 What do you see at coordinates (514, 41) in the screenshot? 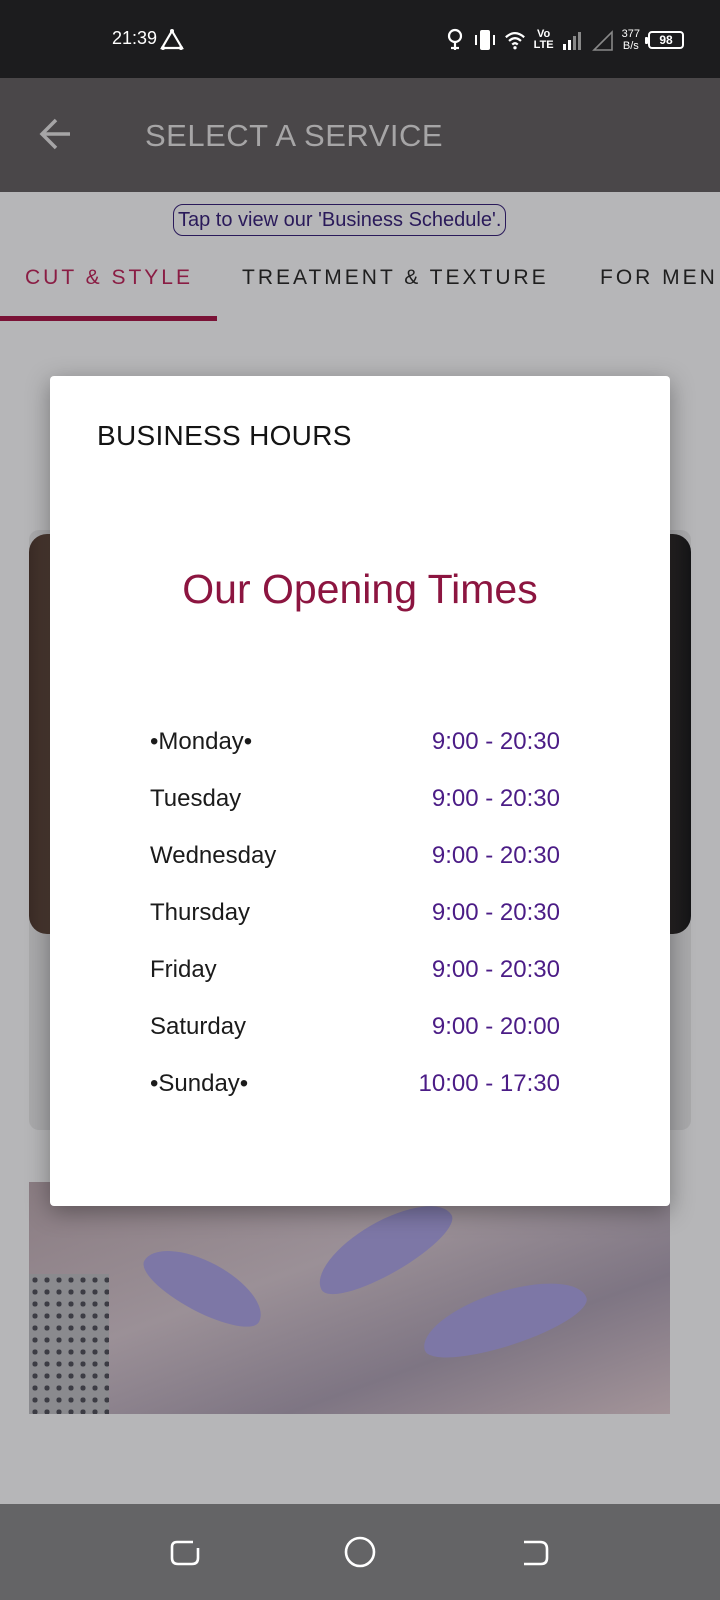
I see `wifi-icon` at bounding box center [514, 41].